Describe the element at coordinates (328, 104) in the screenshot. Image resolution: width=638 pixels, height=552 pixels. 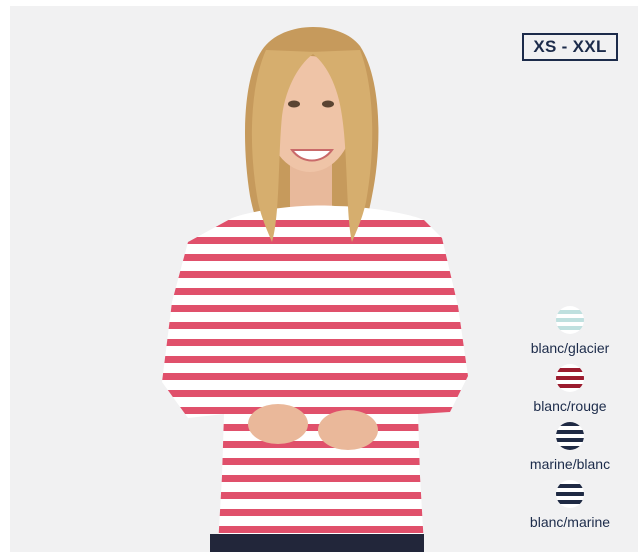
I see `right-eye` at that location.